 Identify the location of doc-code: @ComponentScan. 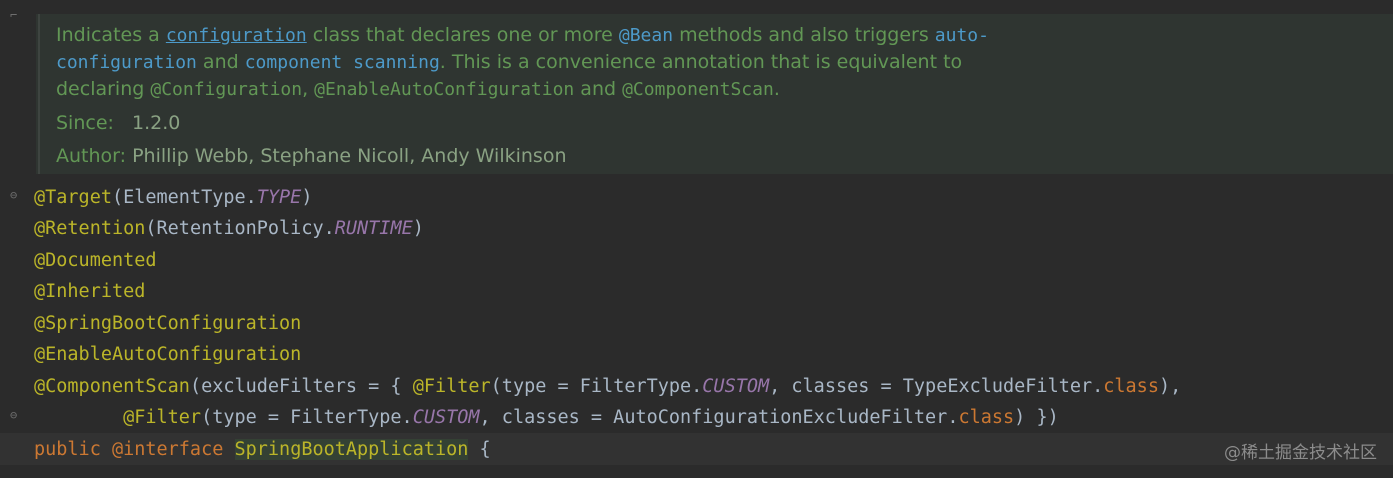
(698, 89).